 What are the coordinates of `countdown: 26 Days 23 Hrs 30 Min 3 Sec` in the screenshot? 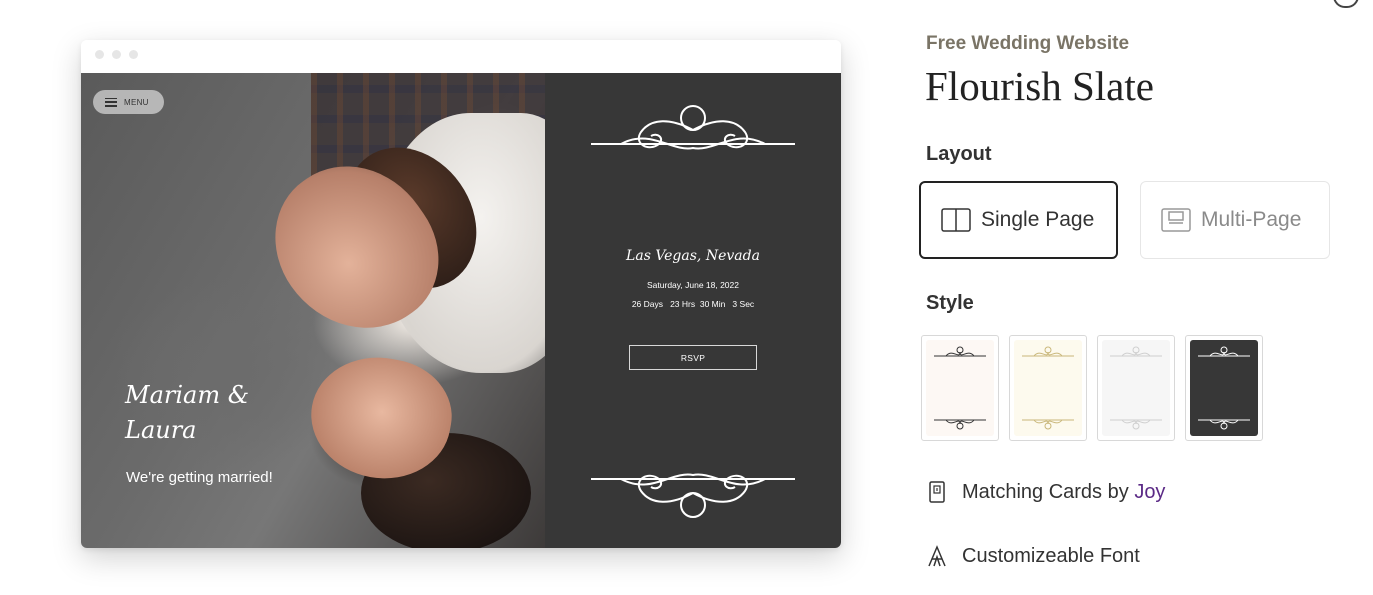 It's located at (693, 304).